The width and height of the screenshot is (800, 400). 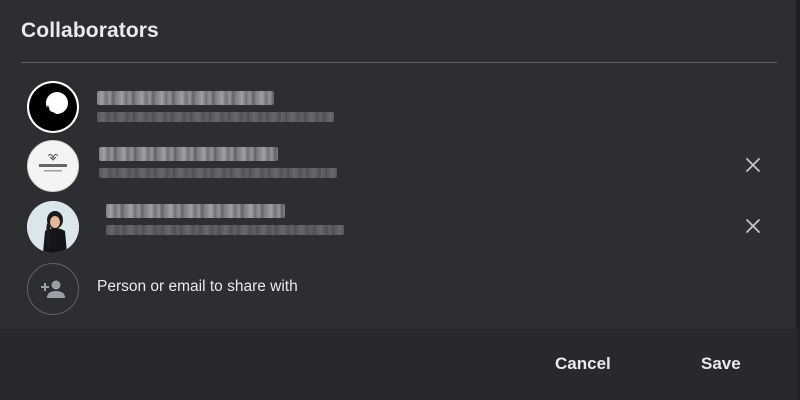 What do you see at coordinates (583, 364) in the screenshot?
I see `cancel-button: Cancel` at bounding box center [583, 364].